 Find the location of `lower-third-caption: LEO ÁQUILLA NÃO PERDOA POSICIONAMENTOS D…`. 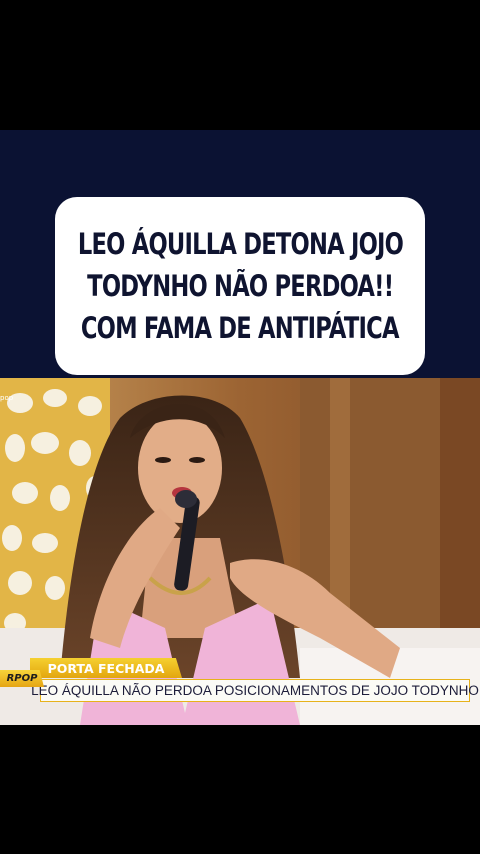

lower-third-caption: LEO ÁQUILLA NÃO PERDOA POSICIONAMENTOS D… is located at coordinates (255, 690).